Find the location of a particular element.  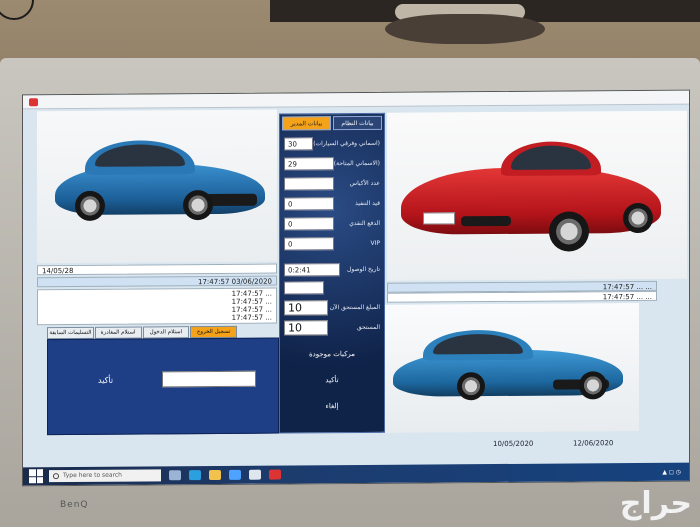

app-titlebar is located at coordinates (356, 100).